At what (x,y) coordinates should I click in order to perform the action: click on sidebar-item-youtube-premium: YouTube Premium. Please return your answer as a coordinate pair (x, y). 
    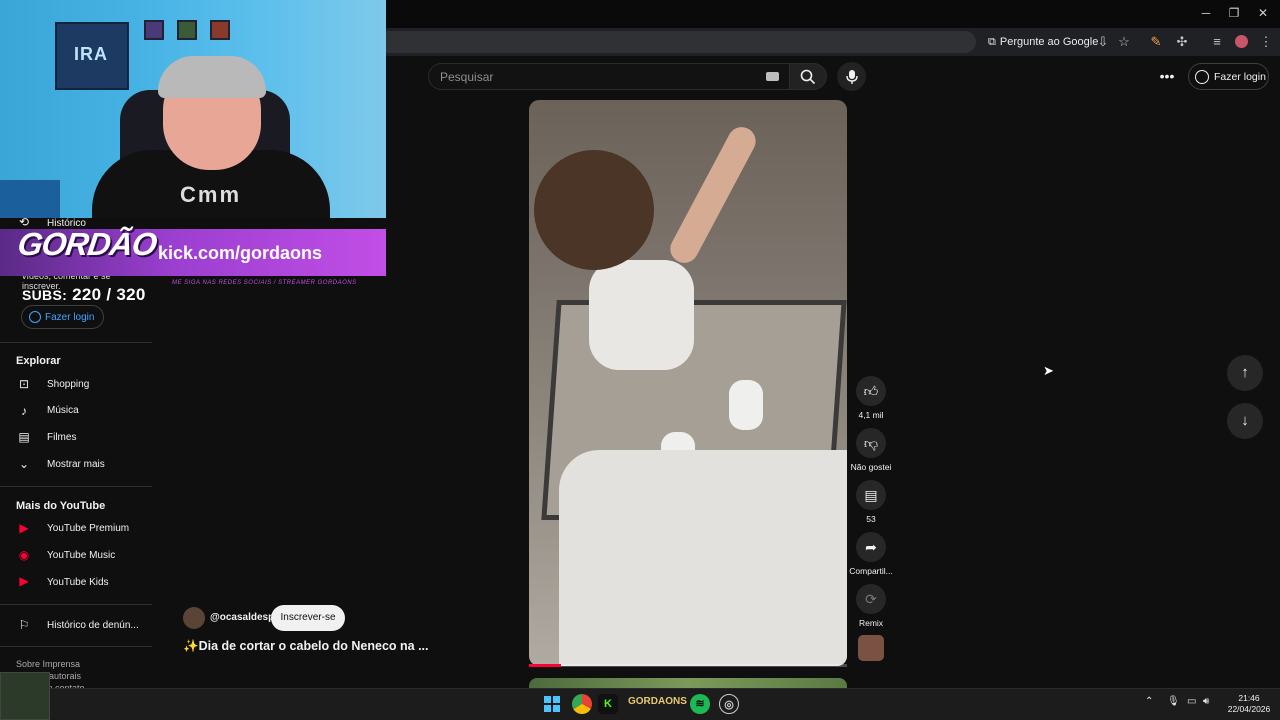
    Looking at the image, I should click on (88, 528).